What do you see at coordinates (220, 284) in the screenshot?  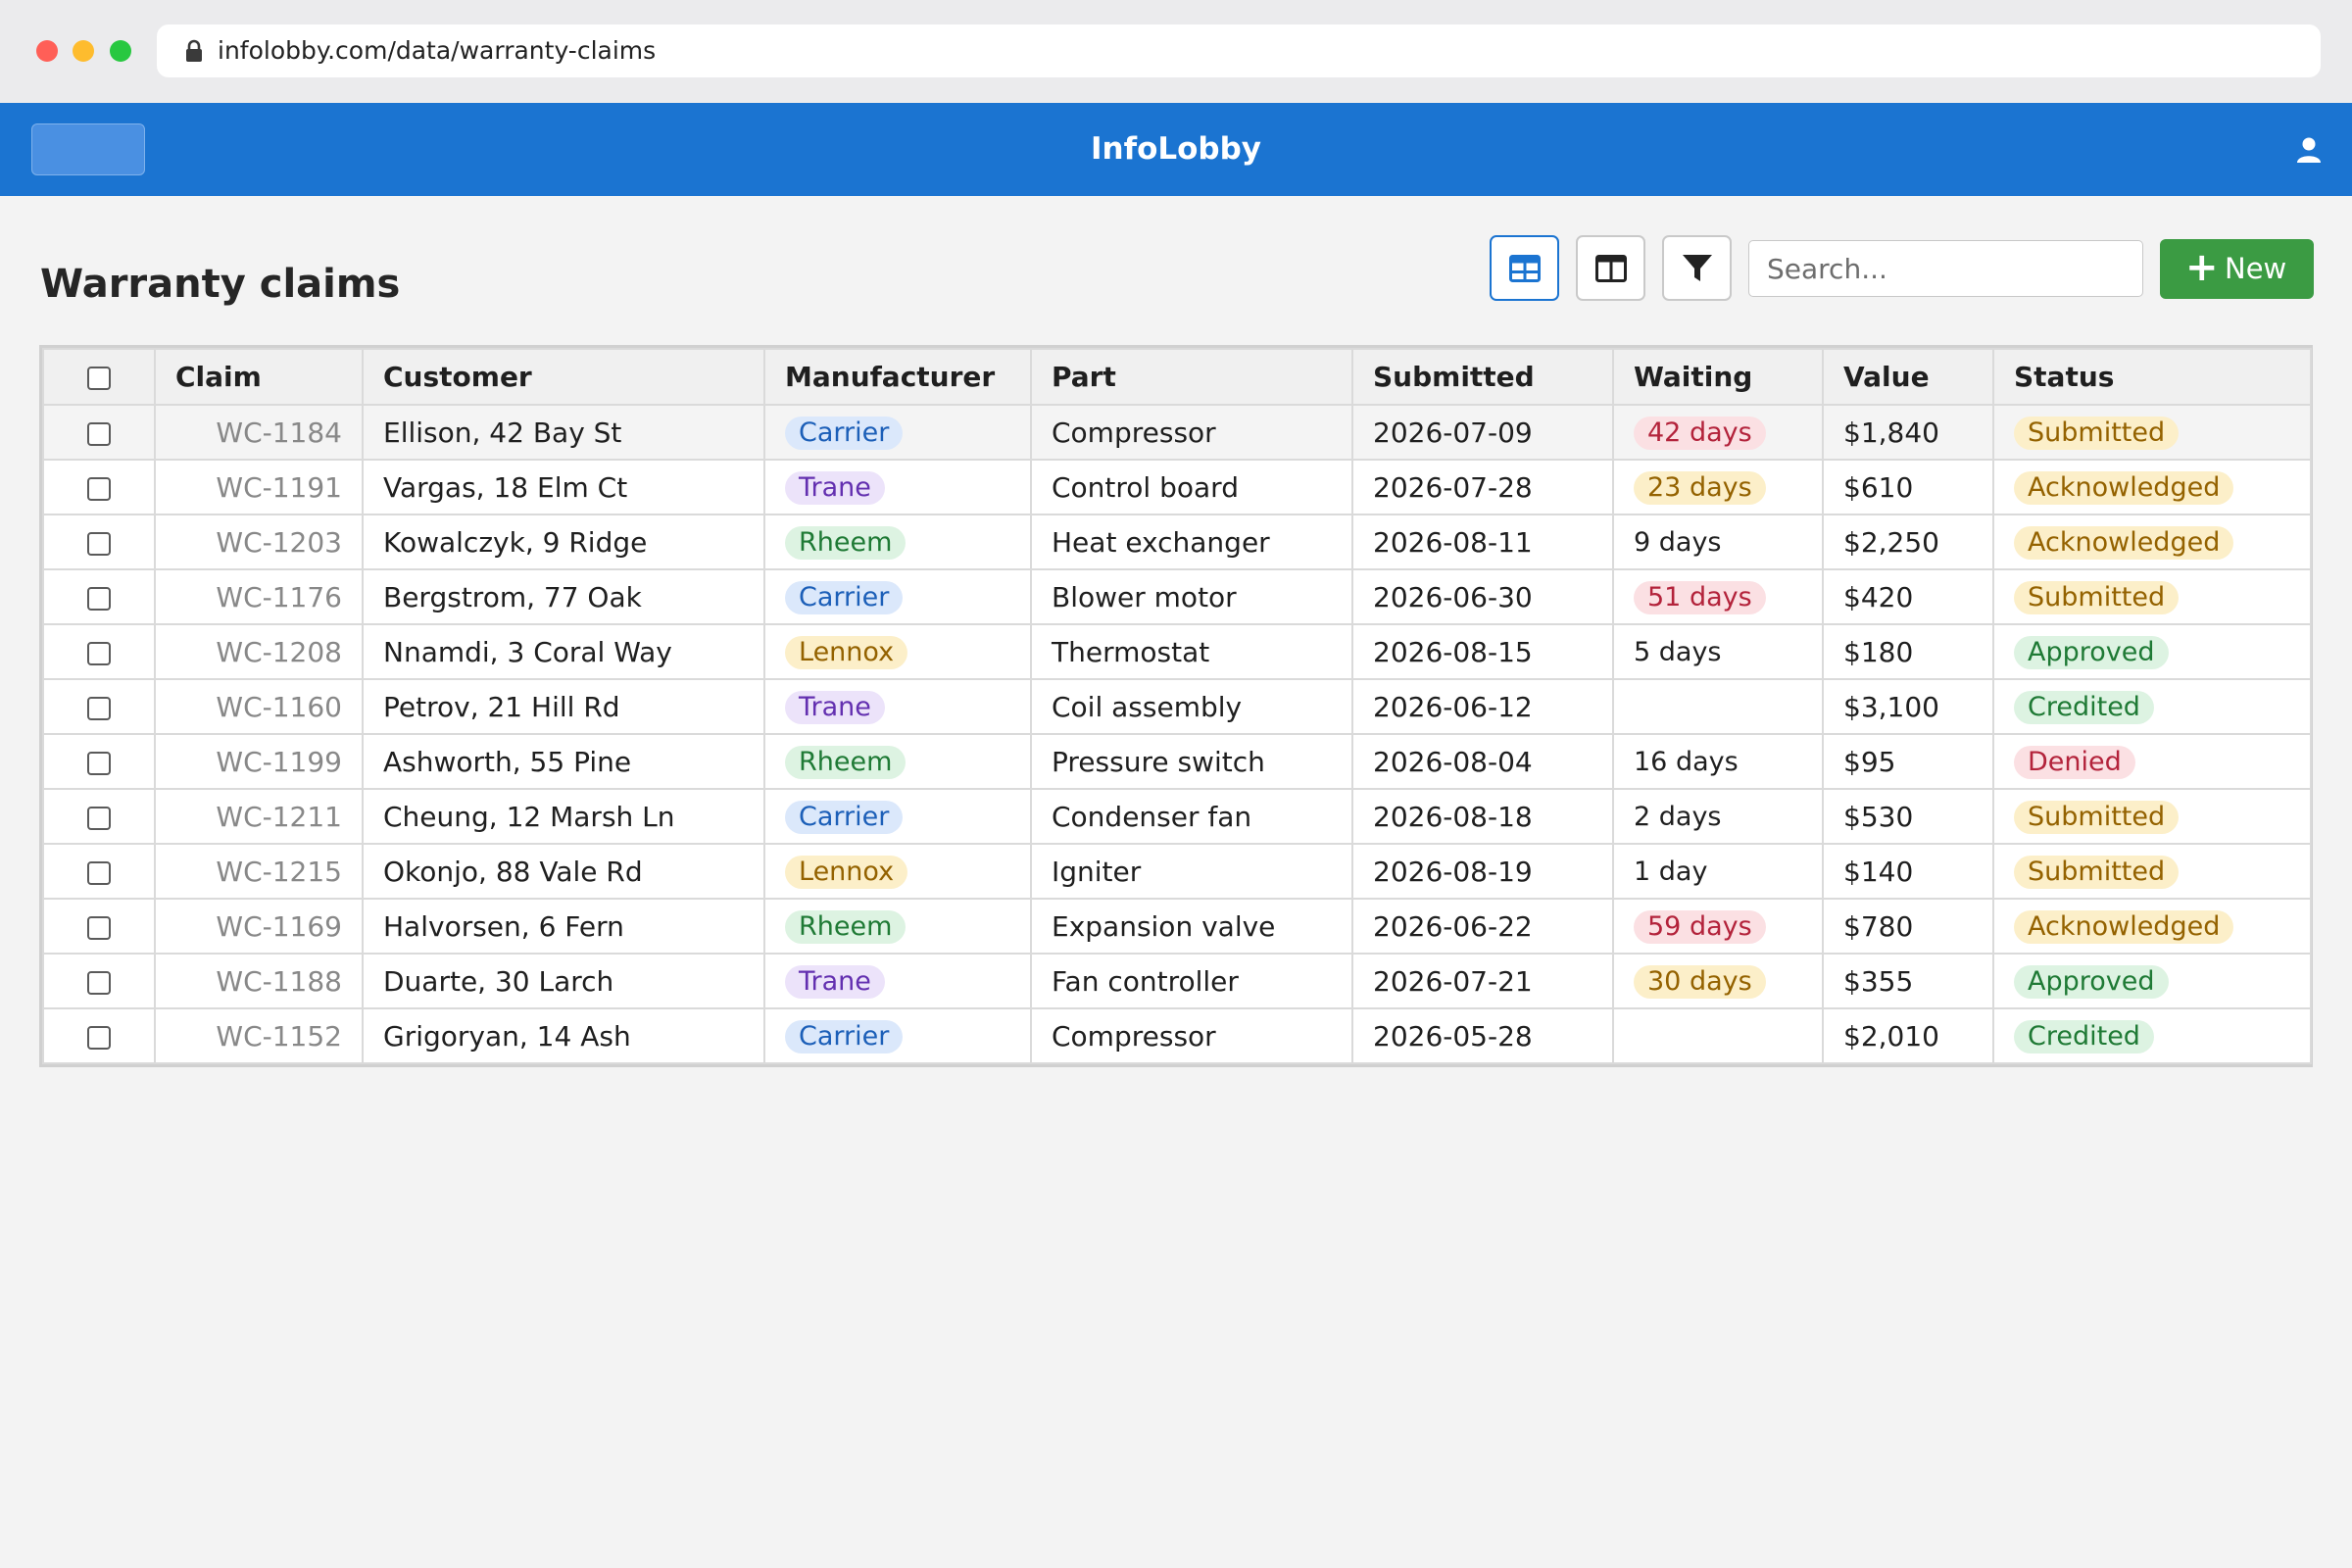 I see `page-title: Warranty claims` at bounding box center [220, 284].